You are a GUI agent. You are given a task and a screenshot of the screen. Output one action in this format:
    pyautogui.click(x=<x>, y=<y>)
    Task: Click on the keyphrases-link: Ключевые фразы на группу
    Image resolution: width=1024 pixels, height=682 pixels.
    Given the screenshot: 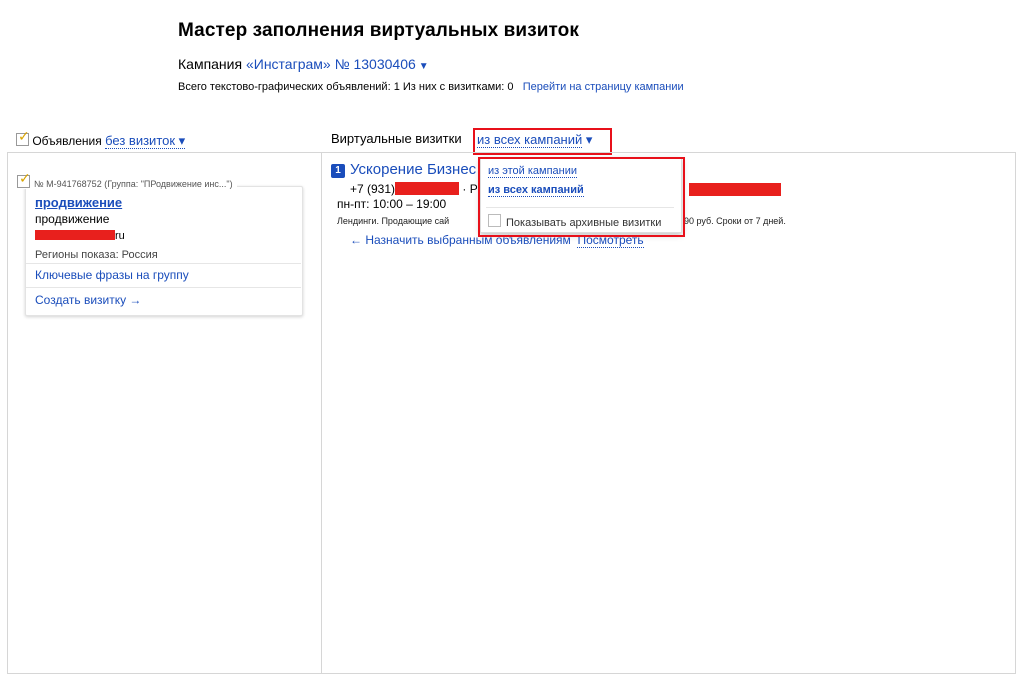 What is the action you would take?
    pyautogui.click(x=112, y=275)
    